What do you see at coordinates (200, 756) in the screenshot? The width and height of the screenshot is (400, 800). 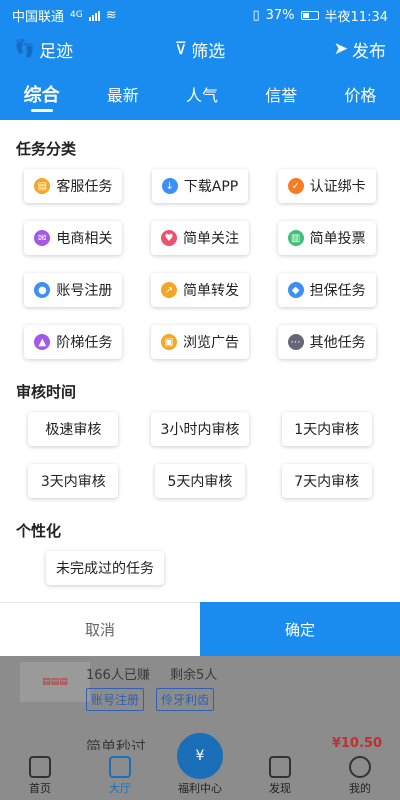 I see `money-bag-icon: ¥` at bounding box center [200, 756].